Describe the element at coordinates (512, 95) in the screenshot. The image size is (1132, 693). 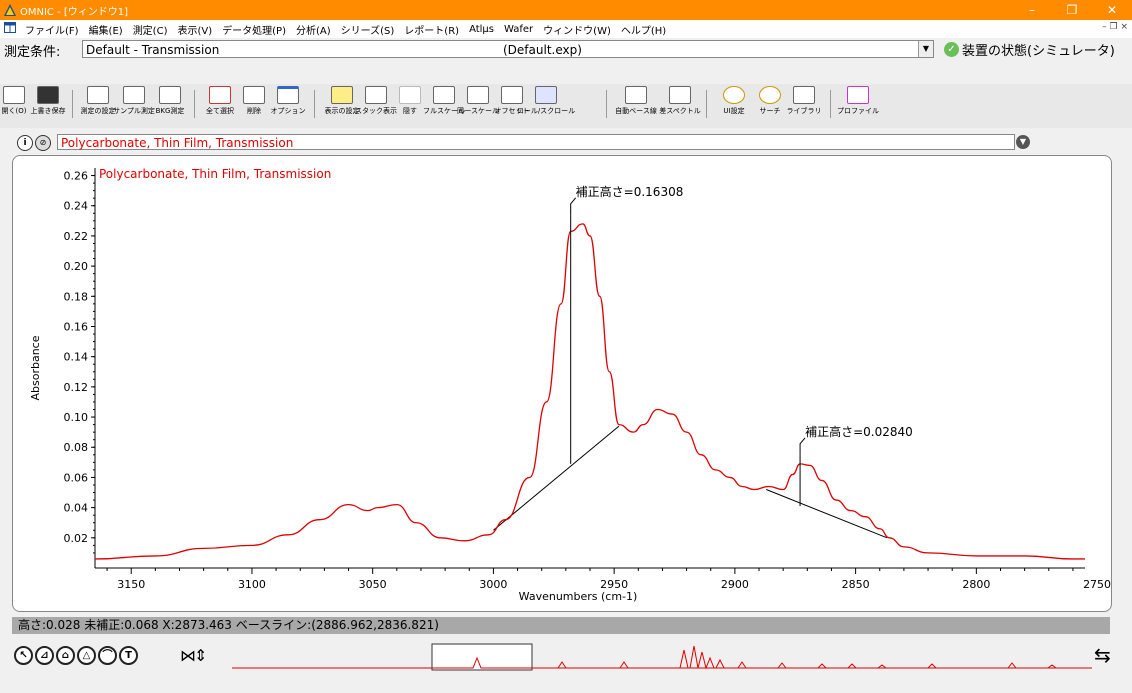
I see `offset-icon` at that location.